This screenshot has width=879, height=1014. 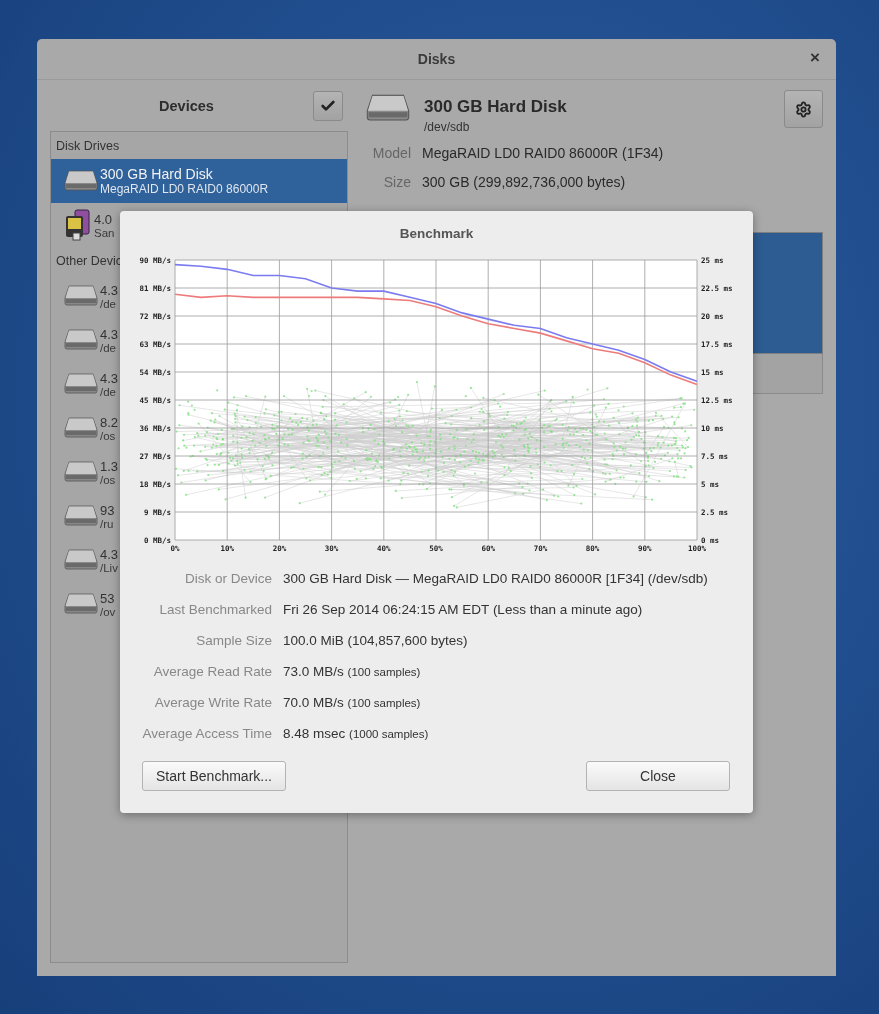 I want to click on detail-label: Sample Size, so click(x=233, y=640).